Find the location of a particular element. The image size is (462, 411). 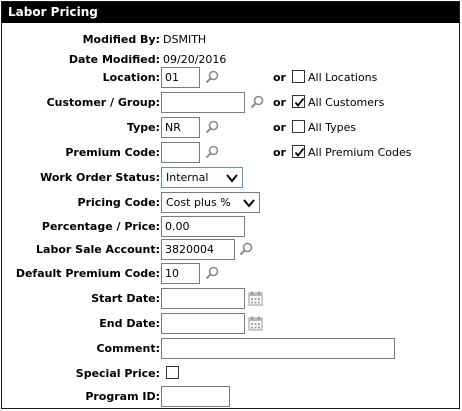

work-order-status-value: Internal is located at coordinates (187, 177).